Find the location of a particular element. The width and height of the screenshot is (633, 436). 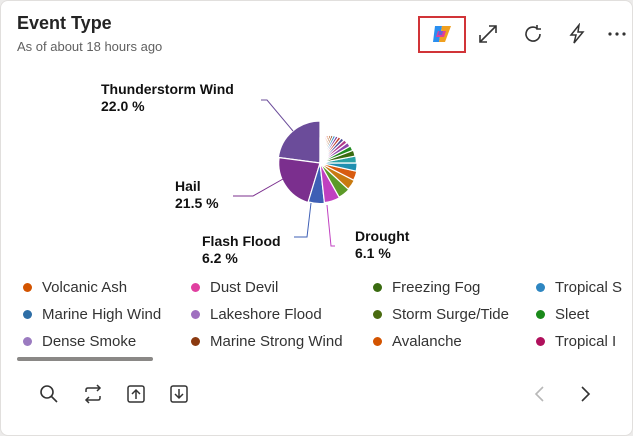

swap-icon is located at coordinates (93, 394).